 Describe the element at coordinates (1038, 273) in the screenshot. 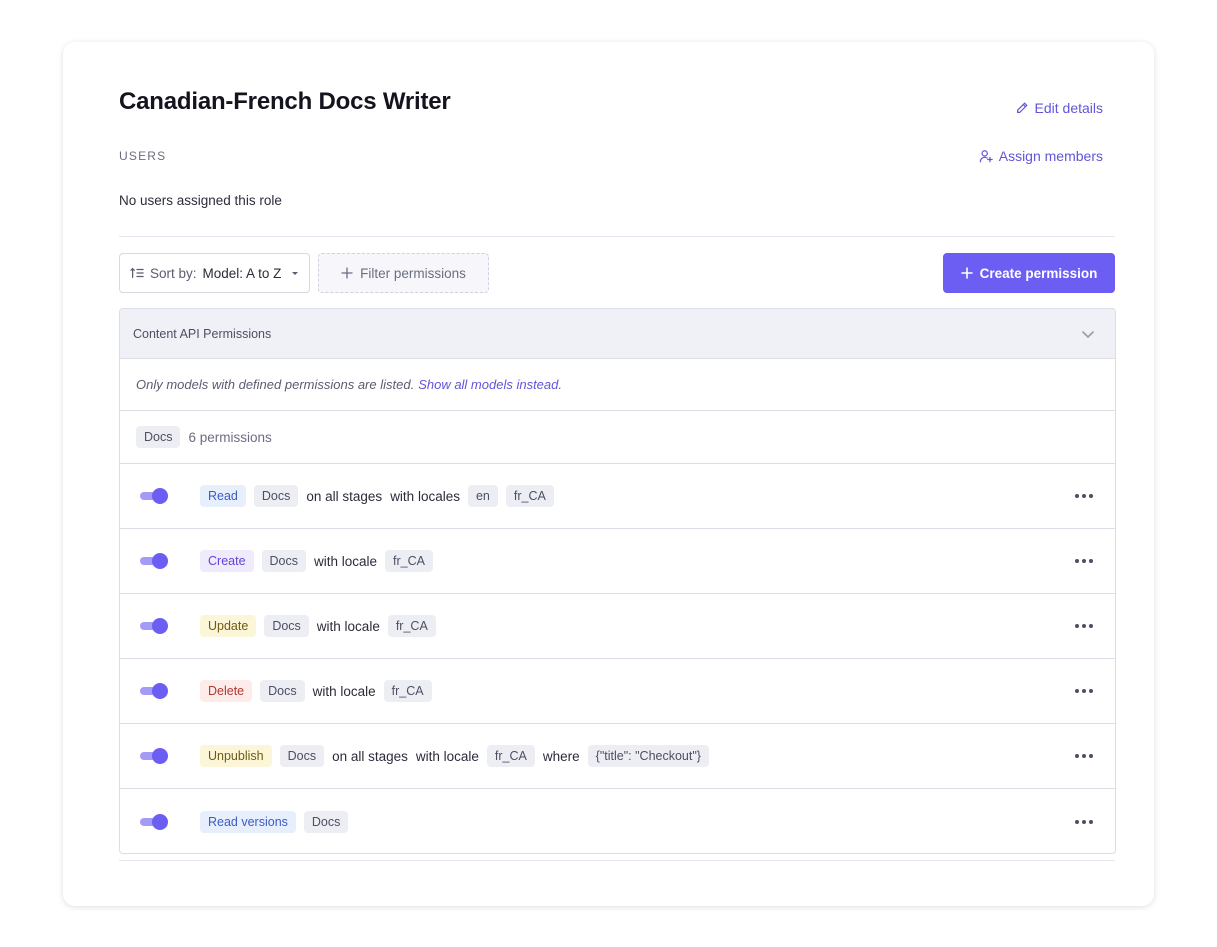

I see `create-permission-label: Create permission` at that location.